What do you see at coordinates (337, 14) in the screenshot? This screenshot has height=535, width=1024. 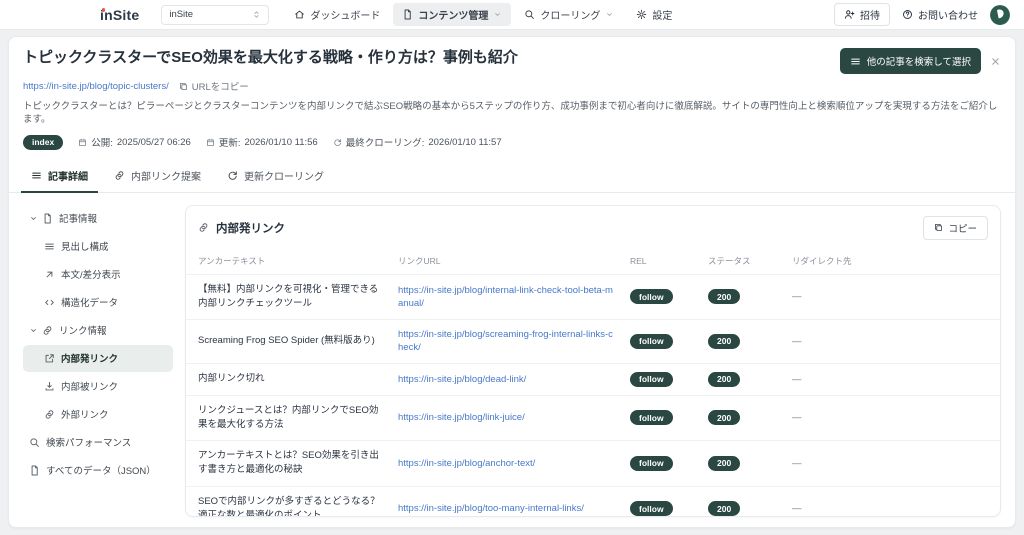 I see `nav-item-0: ダッシュボード` at bounding box center [337, 14].